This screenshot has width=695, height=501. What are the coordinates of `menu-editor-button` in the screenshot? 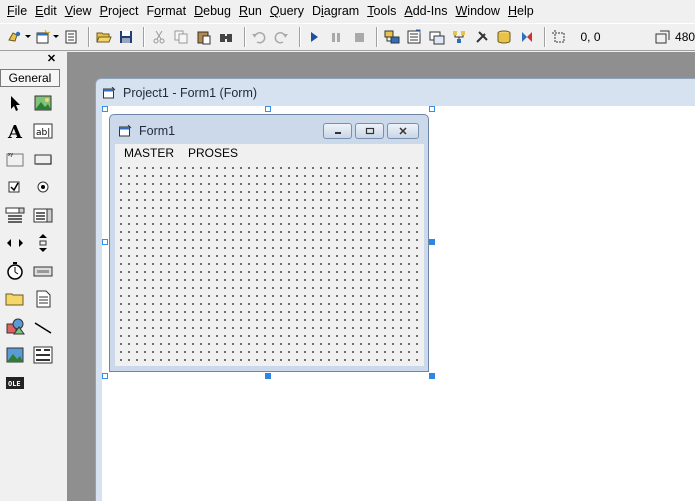 It's located at (71, 37).